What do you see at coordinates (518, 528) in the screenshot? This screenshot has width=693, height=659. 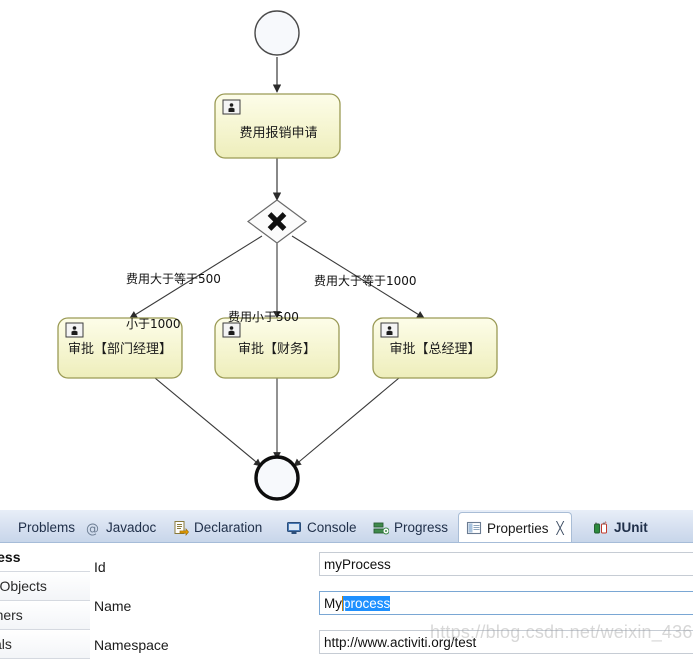 I see `tab-properties-label: Properties` at bounding box center [518, 528].